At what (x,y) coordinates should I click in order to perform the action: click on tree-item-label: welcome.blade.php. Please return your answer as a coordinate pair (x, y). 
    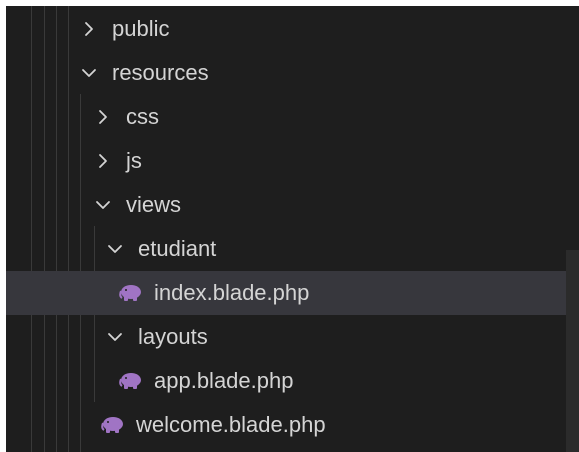
    Looking at the image, I should click on (231, 424).